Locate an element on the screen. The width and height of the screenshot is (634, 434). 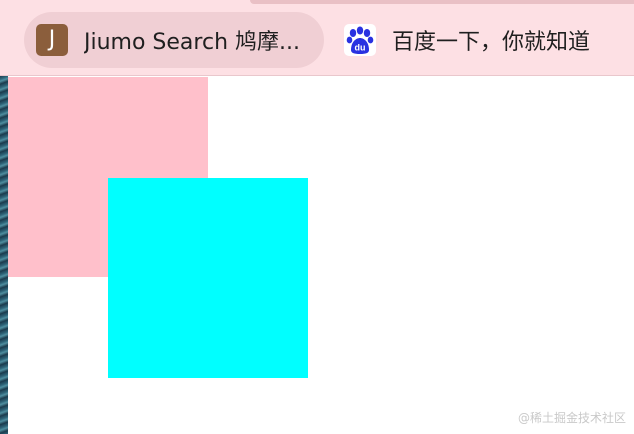
baidu-paw-icon: du is located at coordinates (360, 40).